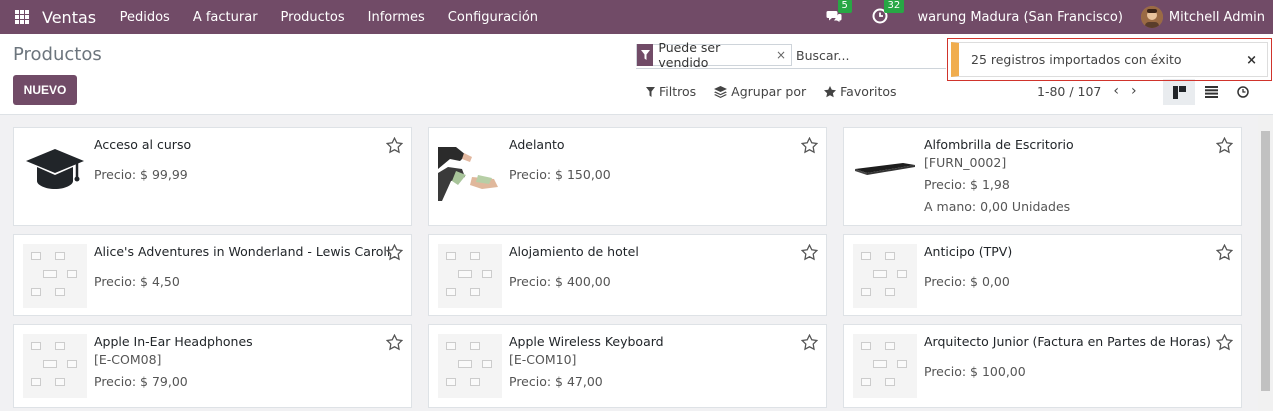  I want to click on messages-icon: 5, so click(839, 13).